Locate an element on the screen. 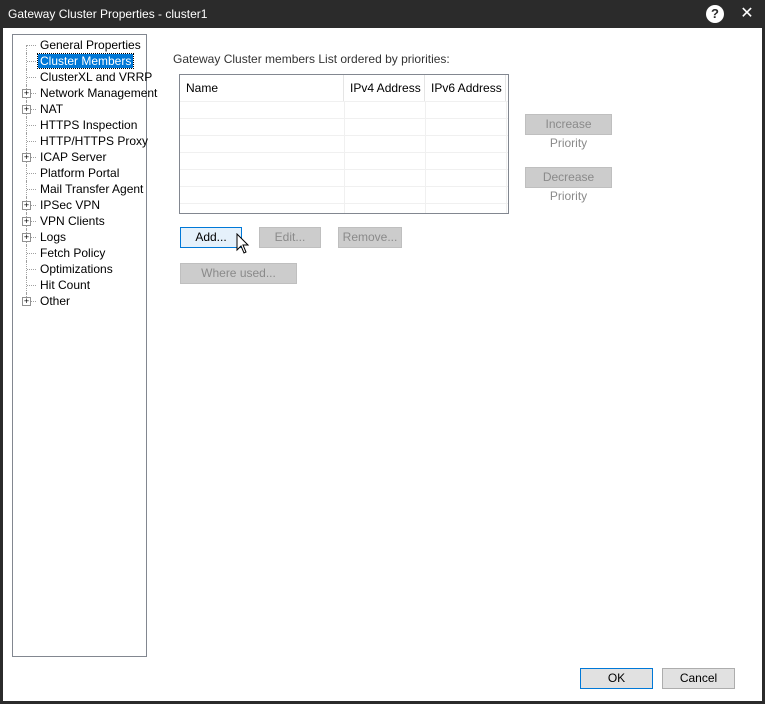 This screenshot has width=765, height=704. column-header-ipv4: IPv4 Address is located at coordinates (384, 88).